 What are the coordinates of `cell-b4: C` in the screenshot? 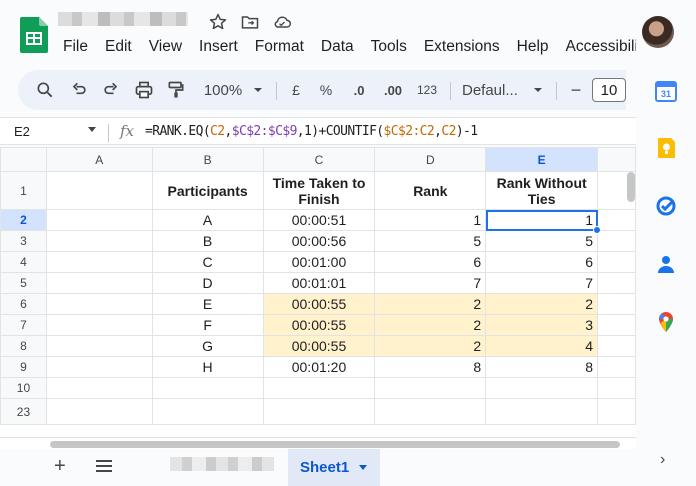 It's located at (207, 262).